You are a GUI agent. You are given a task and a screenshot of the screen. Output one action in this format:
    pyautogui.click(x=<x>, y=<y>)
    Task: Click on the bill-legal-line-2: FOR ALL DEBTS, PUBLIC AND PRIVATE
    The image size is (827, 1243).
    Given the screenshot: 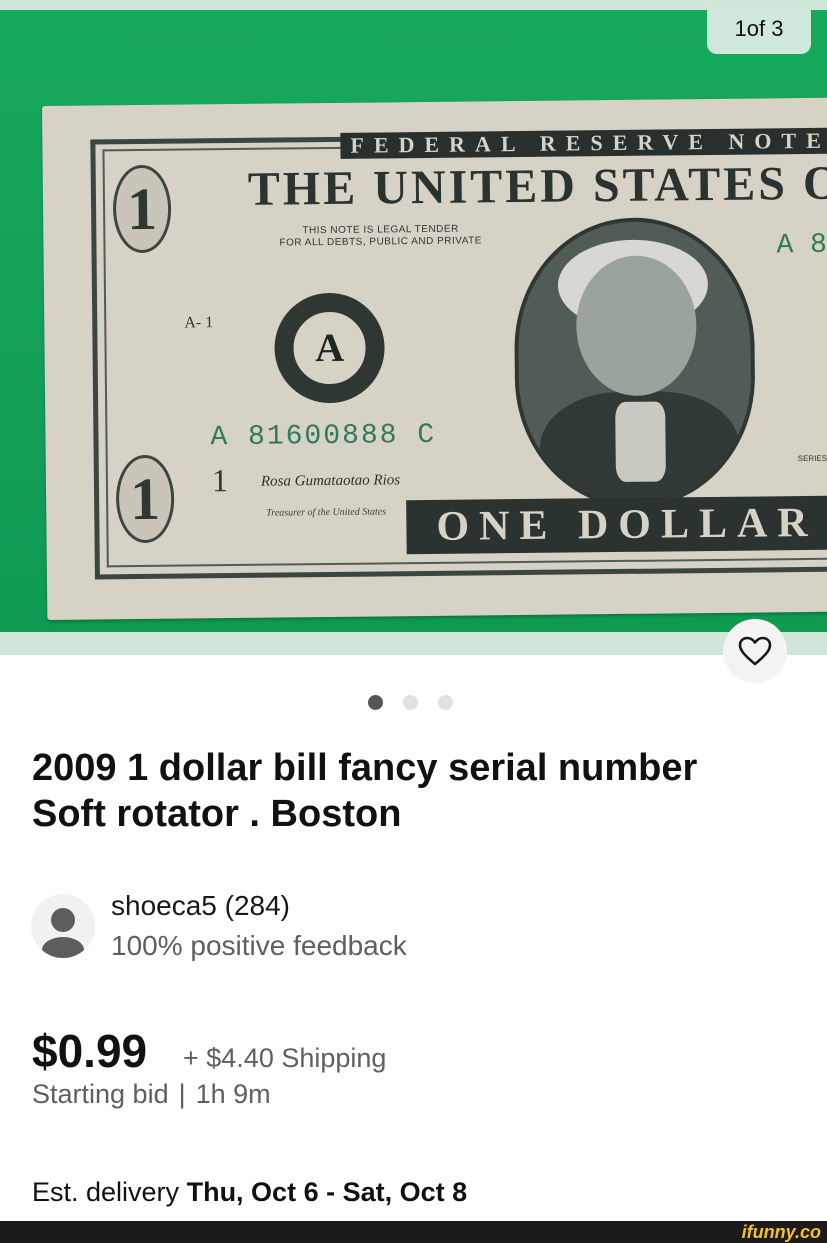 What is the action you would take?
    pyautogui.click(x=380, y=242)
    